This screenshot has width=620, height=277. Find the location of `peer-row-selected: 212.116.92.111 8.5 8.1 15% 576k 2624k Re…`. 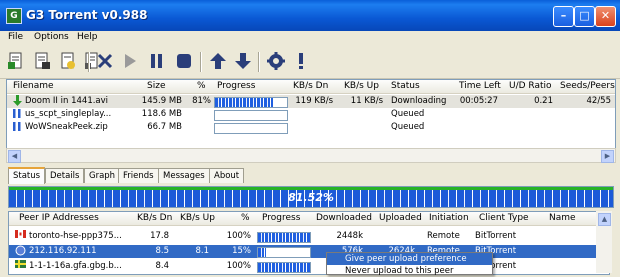

peer-row-selected: 212.116.92.111 8.5 8.1 15% 576k 2624k Re… is located at coordinates (309, 251).